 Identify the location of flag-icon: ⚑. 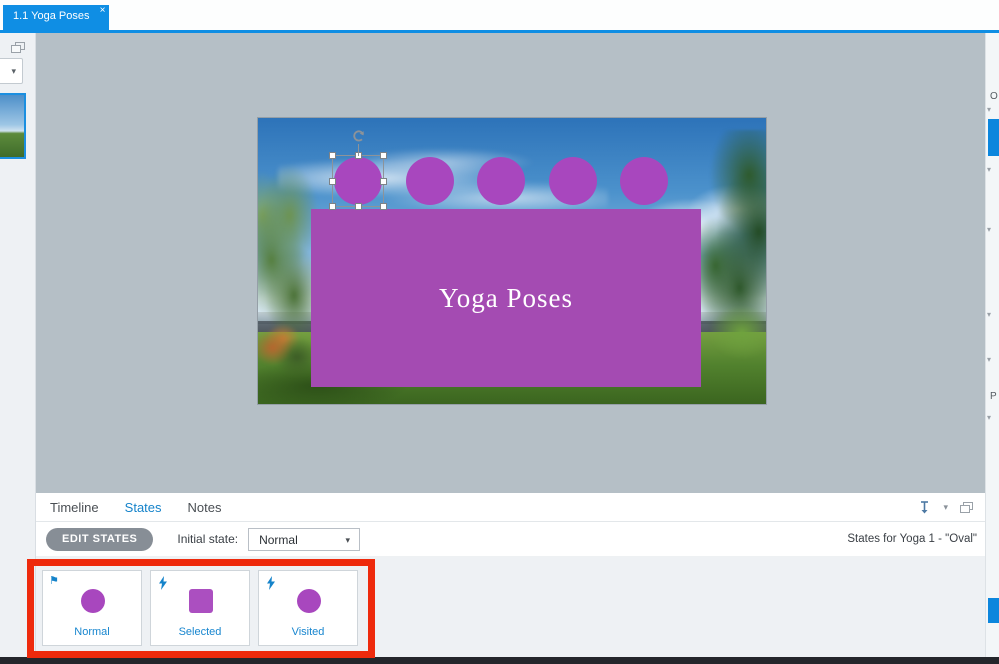
(54, 580).